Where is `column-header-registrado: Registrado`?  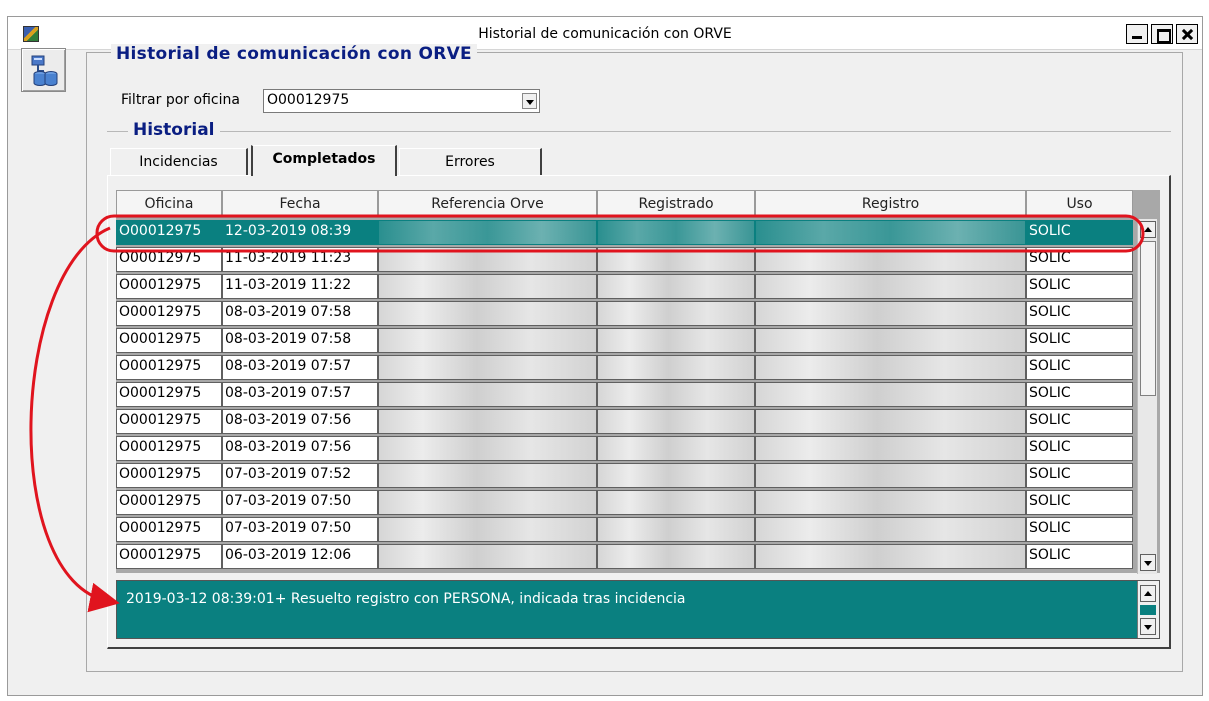
column-header-registrado: Registrado is located at coordinates (676, 204).